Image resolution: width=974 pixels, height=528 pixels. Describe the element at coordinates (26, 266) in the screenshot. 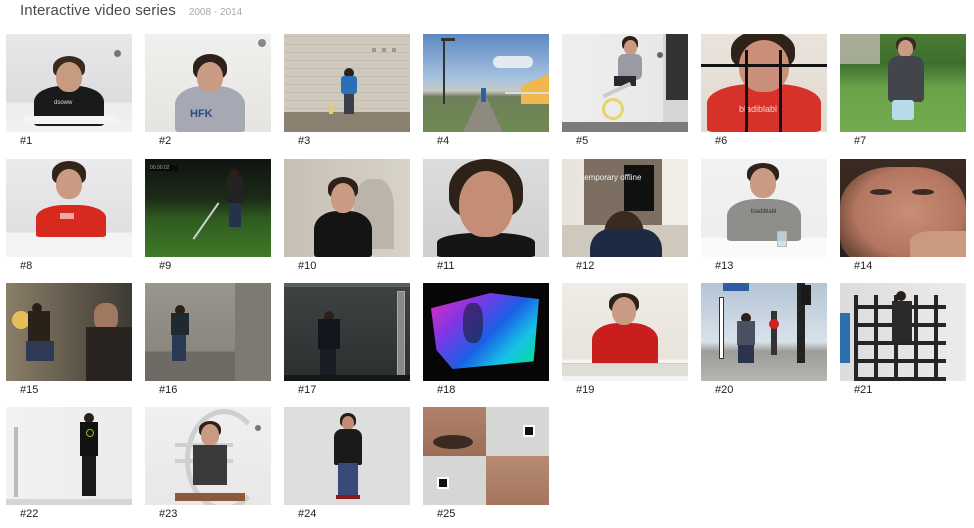

I see `video-number: #8` at that location.